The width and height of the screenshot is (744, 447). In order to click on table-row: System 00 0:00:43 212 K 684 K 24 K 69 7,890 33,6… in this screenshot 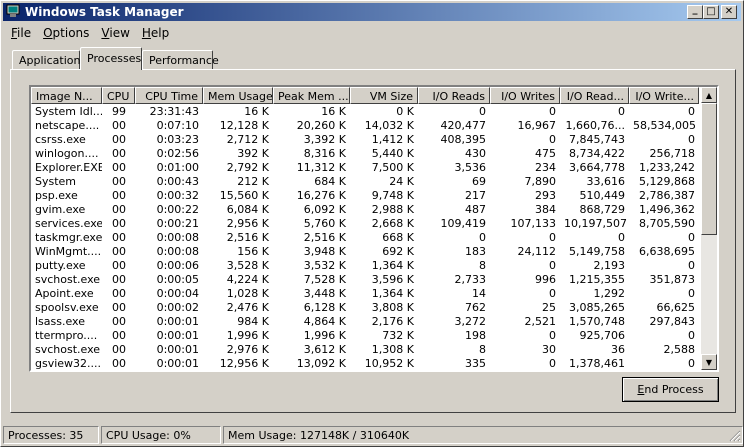, I will do `click(365, 182)`.